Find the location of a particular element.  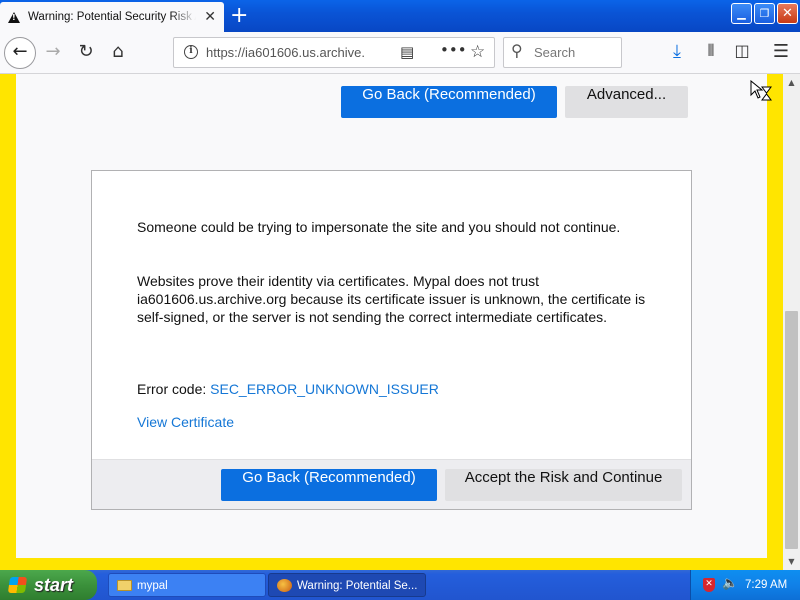

error-code-line: Error code: SEC_ERROR_UNKNOWN_ISSUER is located at coordinates (397, 389).